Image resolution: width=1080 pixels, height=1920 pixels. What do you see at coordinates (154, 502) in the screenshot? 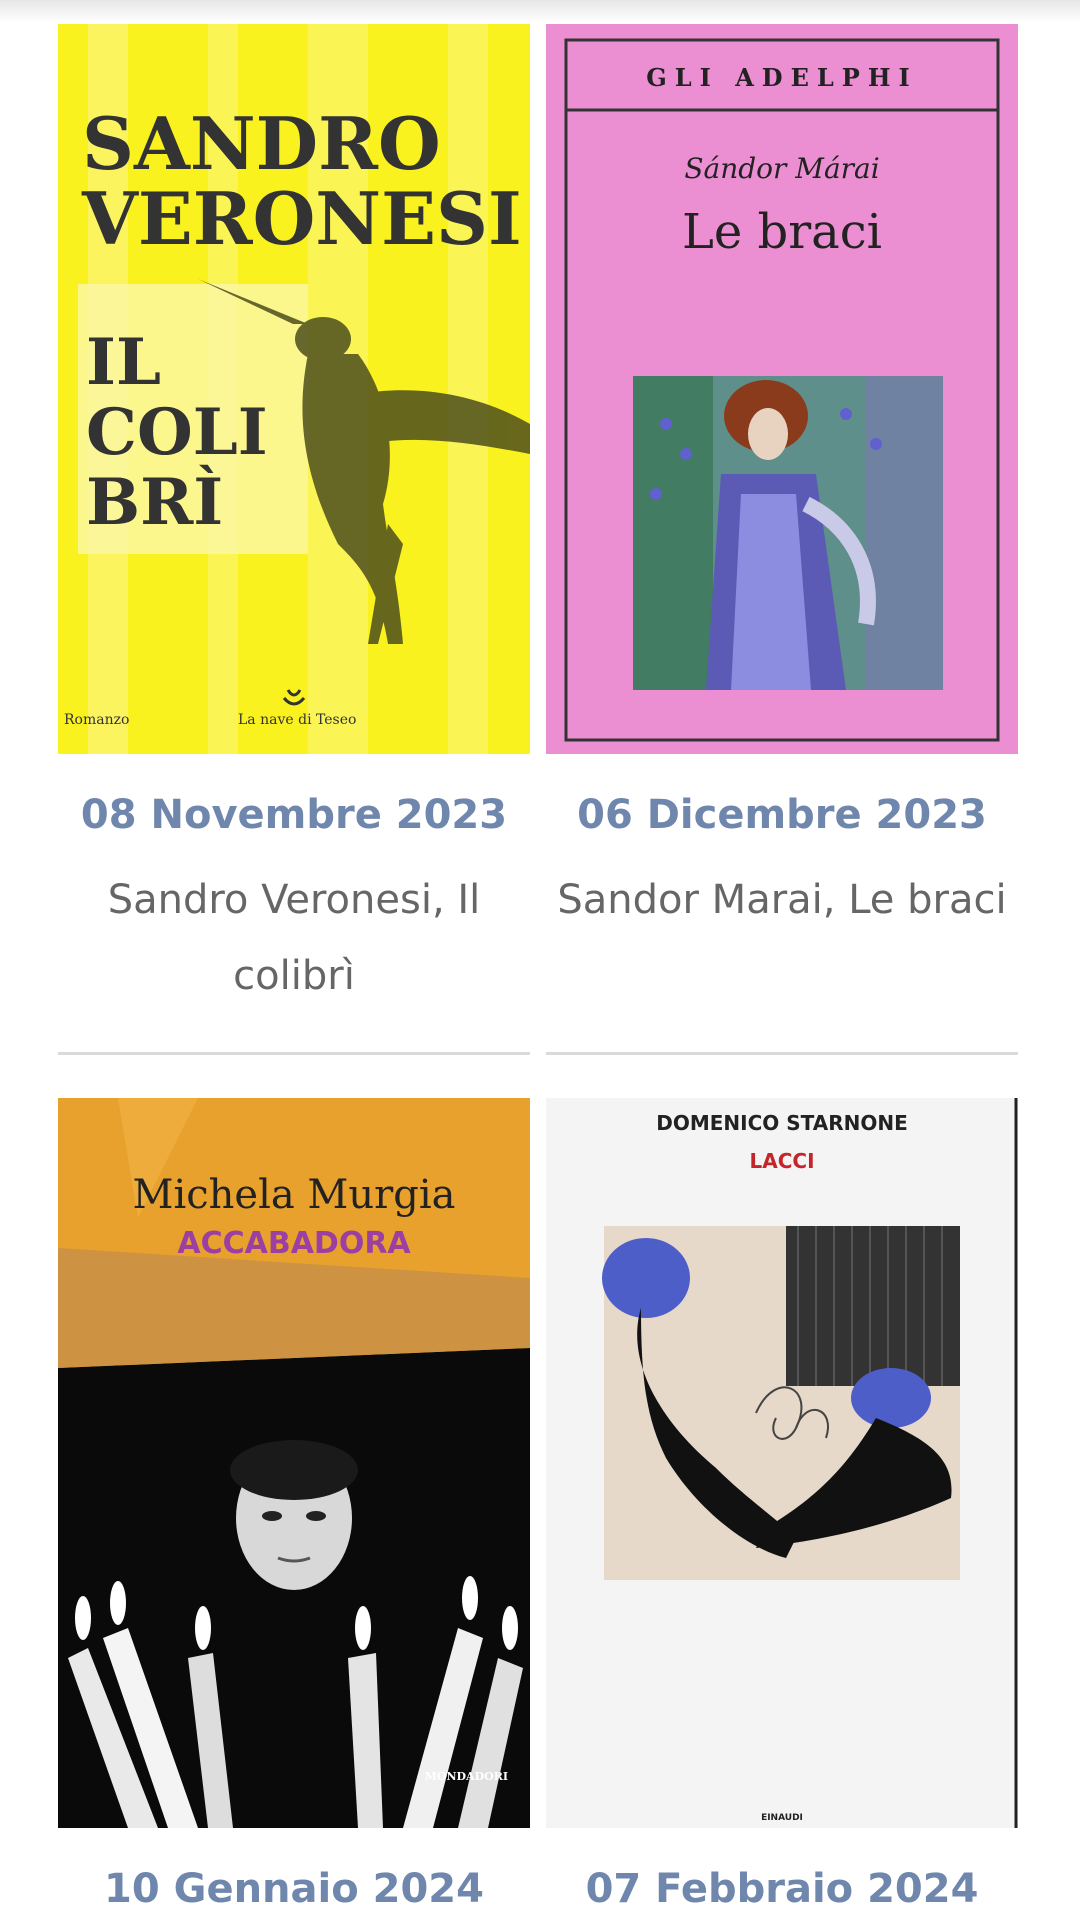
I see `cover-title-line3: BRÌ` at bounding box center [154, 502].